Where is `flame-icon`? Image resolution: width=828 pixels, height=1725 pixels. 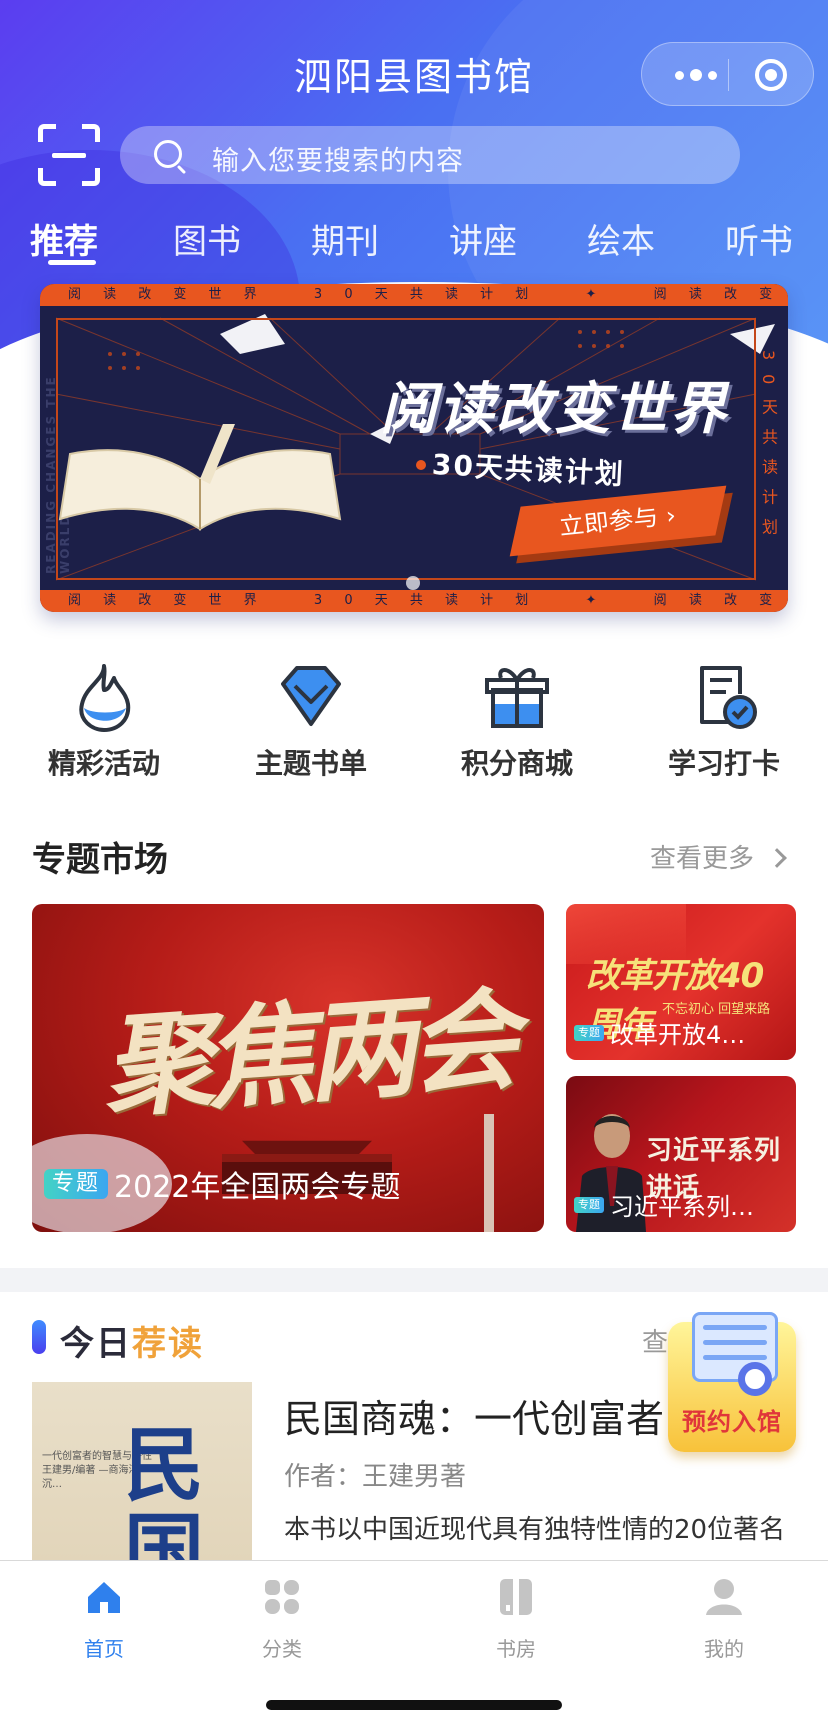 flame-icon is located at coordinates (105, 698).